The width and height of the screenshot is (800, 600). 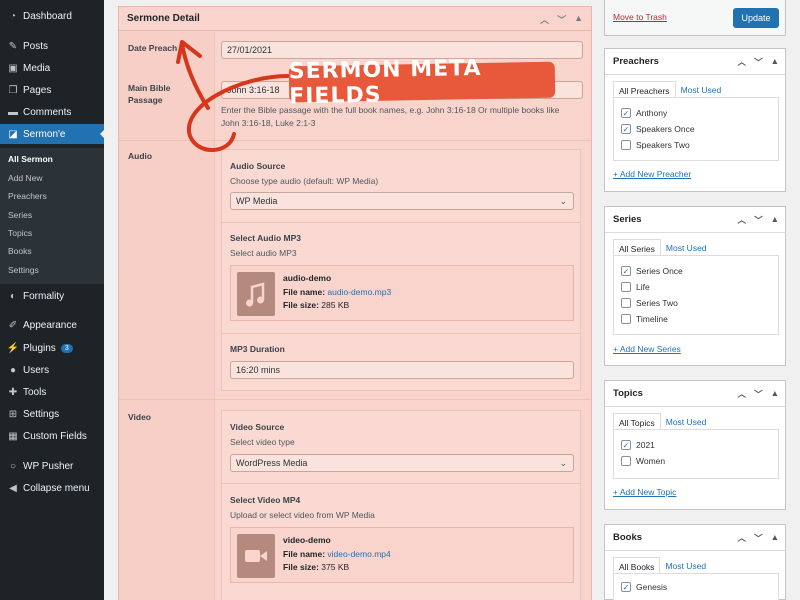 What do you see at coordinates (20, 251) in the screenshot?
I see `submenu-books: Books` at bounding box center [20, 251].